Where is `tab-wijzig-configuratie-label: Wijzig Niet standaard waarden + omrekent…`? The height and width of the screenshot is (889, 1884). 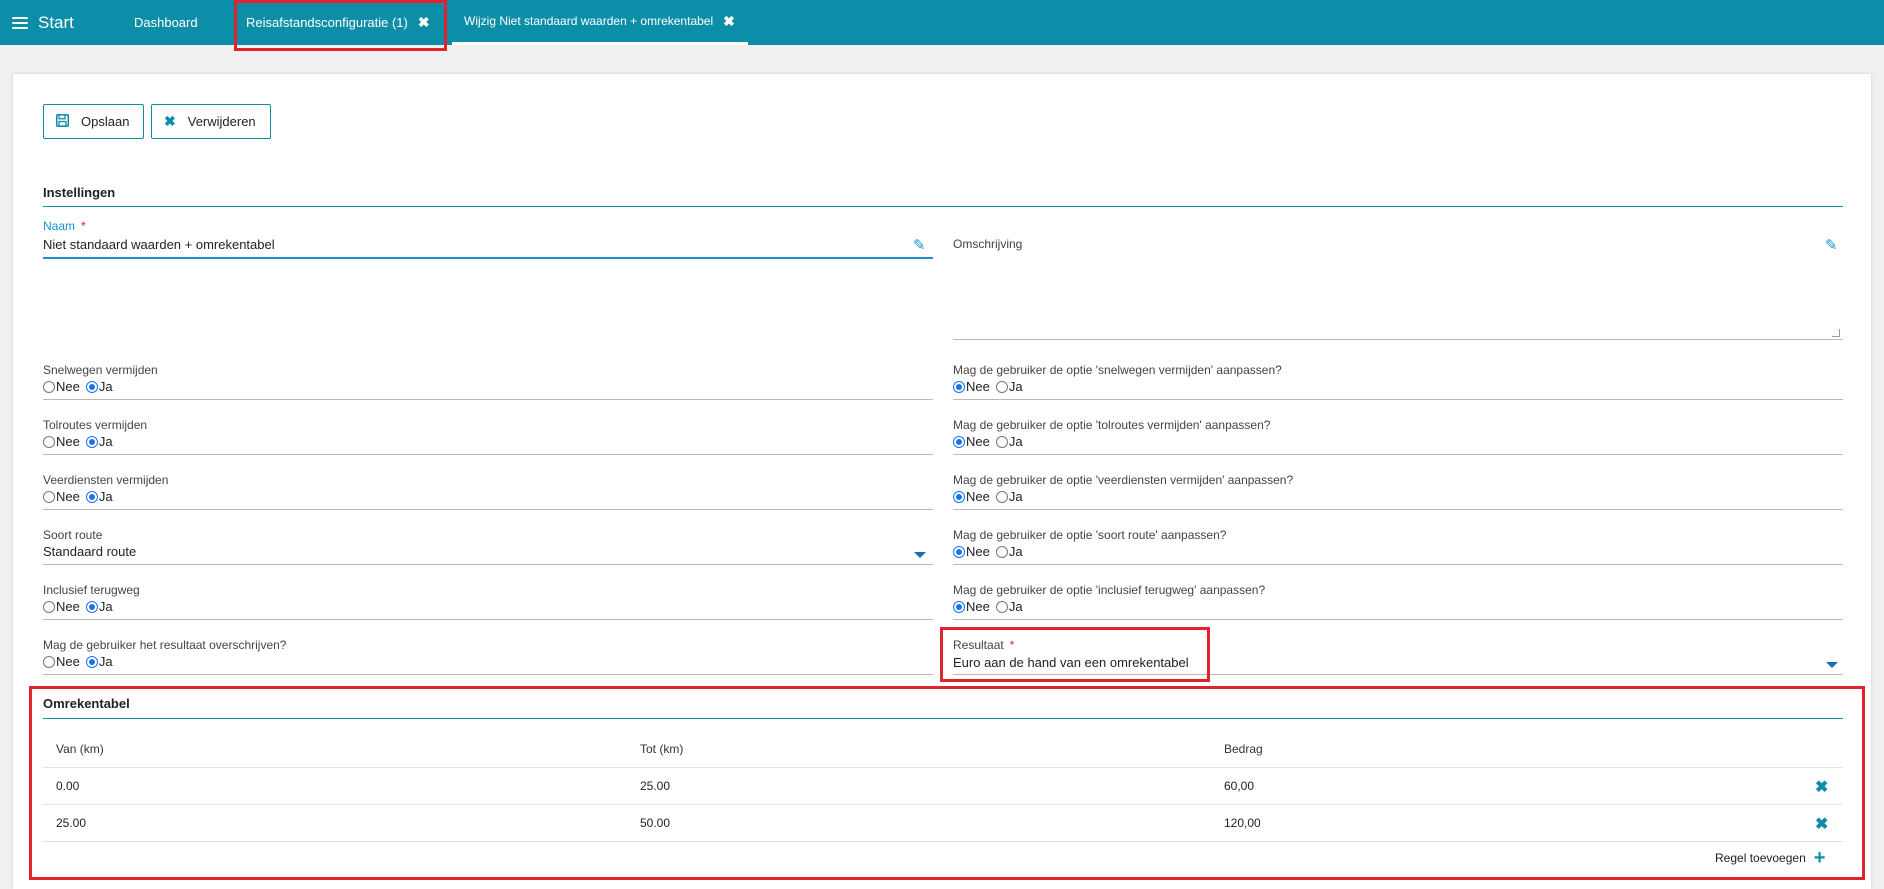
tab-wijzig-configuratie-label: Wijzig Niet standaard waarden + omrekent… is located at coordinates (589, 21).